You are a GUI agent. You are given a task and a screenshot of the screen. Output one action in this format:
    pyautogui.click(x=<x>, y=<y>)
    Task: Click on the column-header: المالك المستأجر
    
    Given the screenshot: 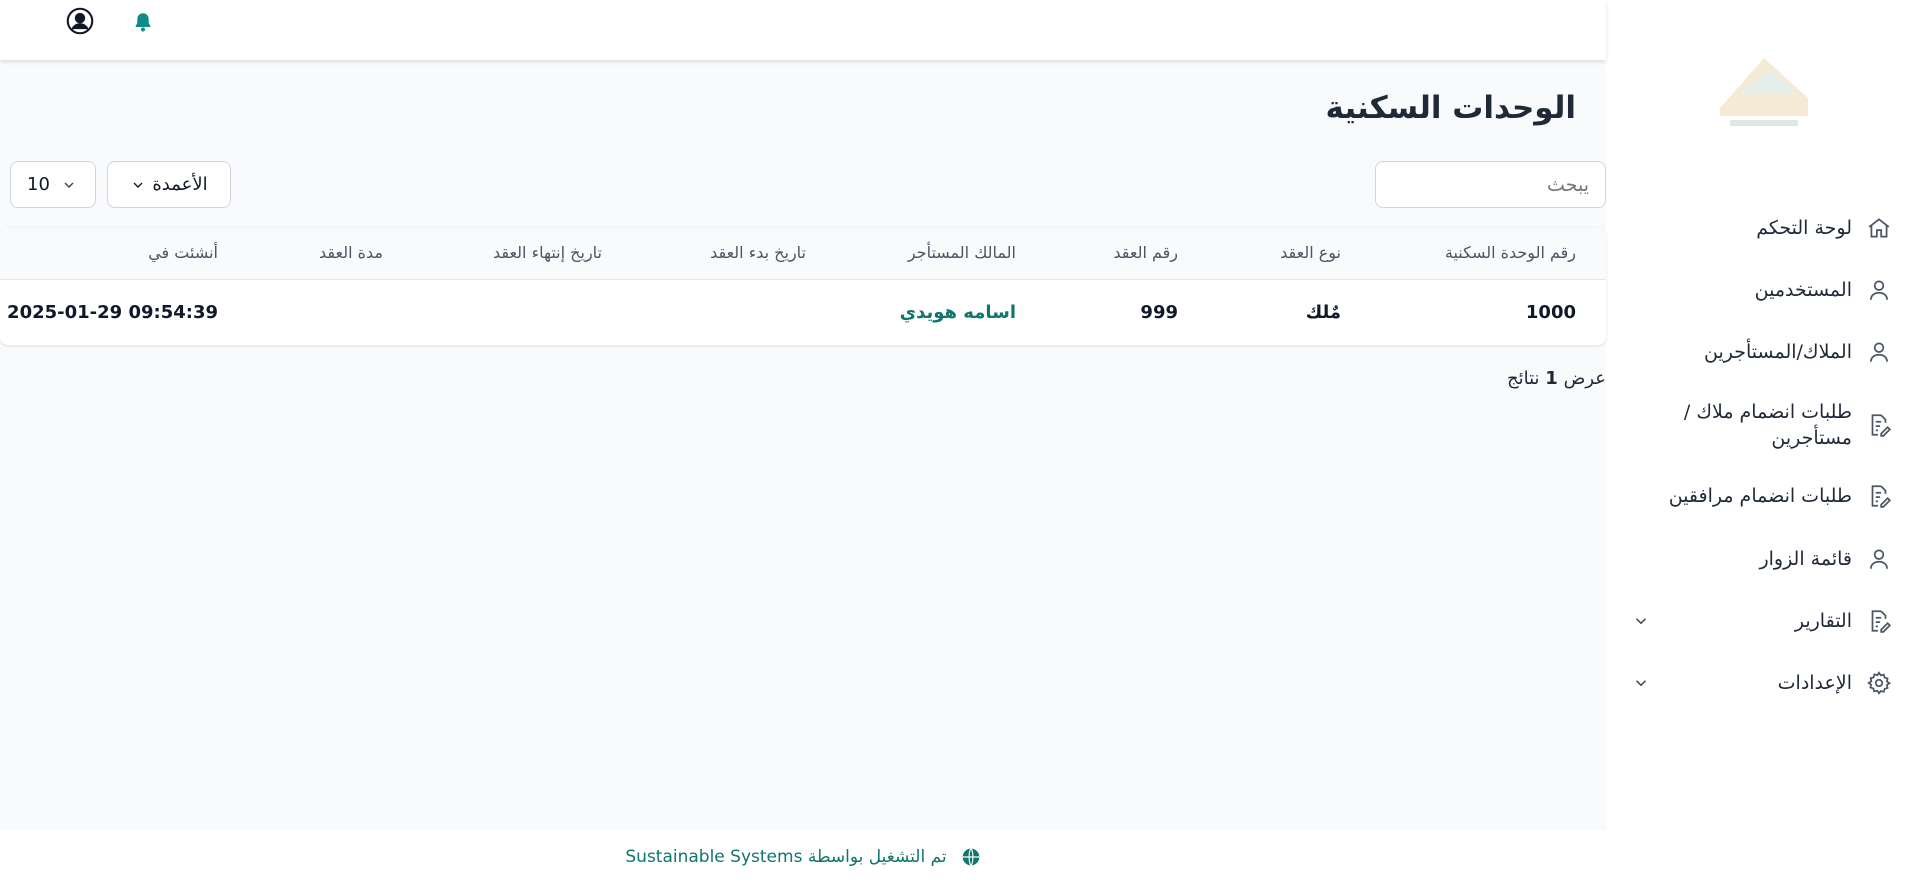 What is the action you would take?
    pyautogui.click(x=962, y=252)
    